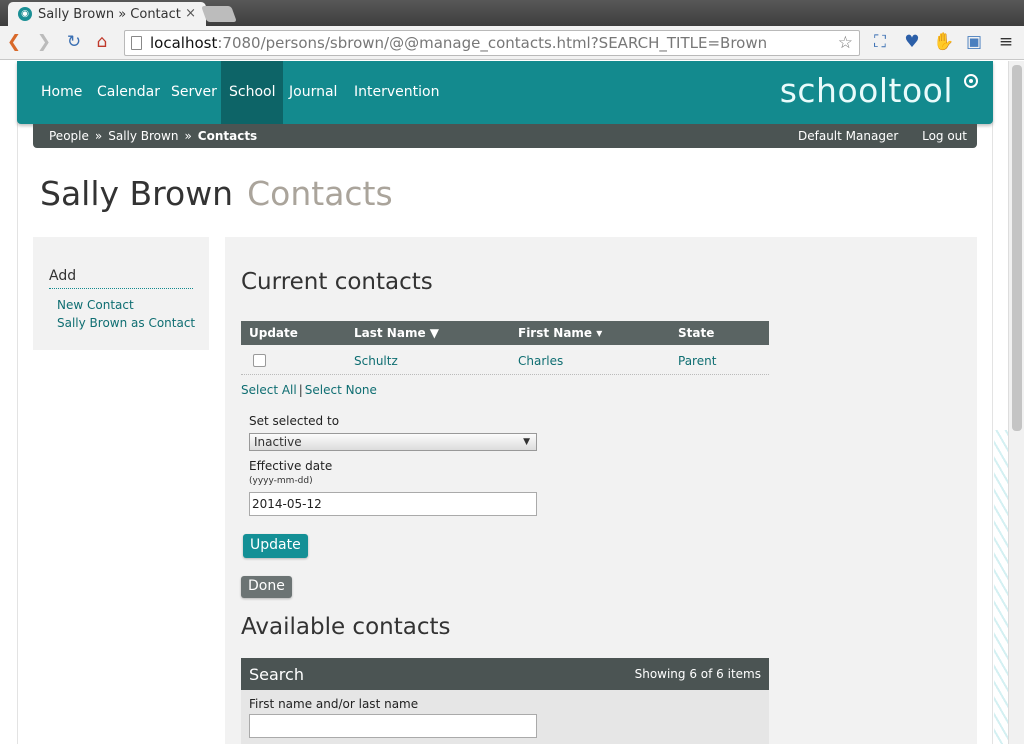 Image resolution: width=1024 pixels, height=744 pixels. Describe the element at coordinates (275, 546) in the screenshot. I see `update-button: Update` at that location.